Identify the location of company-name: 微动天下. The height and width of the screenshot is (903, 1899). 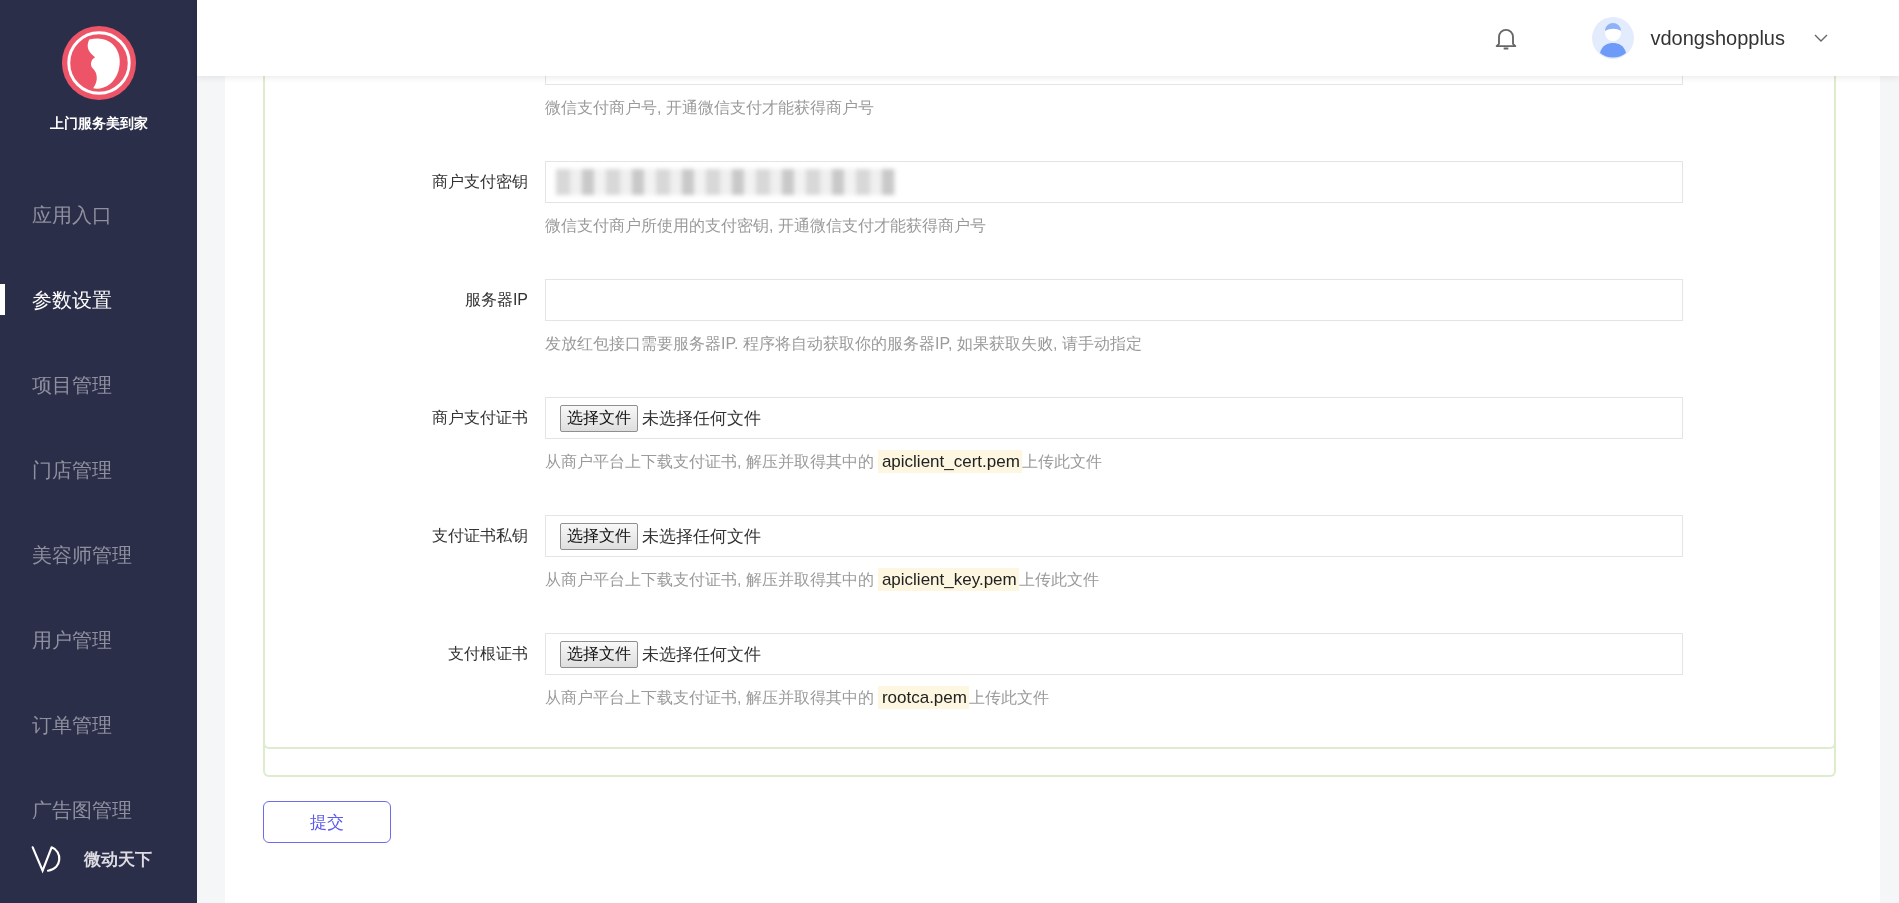
(118, 859).